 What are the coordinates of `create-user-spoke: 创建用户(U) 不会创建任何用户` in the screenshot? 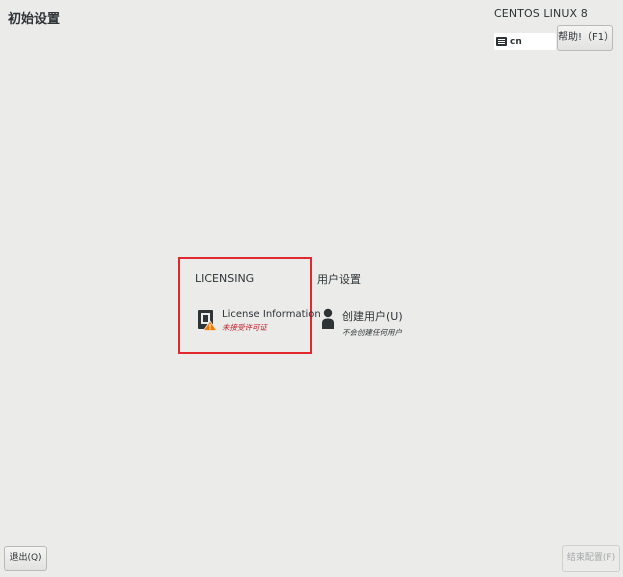 It's located at (362, 323).